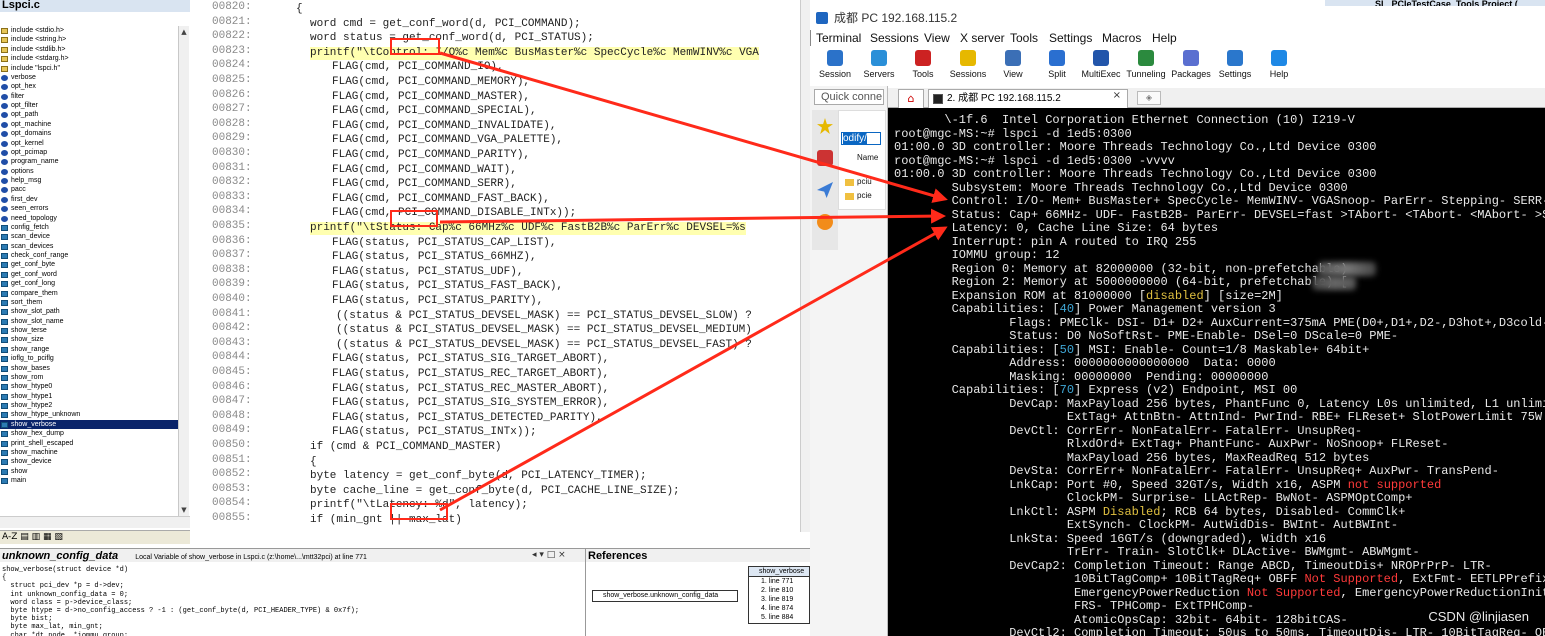 This screenshot has height=636, width=1545. What do you see at coordinates (89, 39) in the screenshot?
I see `symbol-item: include <string.h>` at bounding box center [89, 39].